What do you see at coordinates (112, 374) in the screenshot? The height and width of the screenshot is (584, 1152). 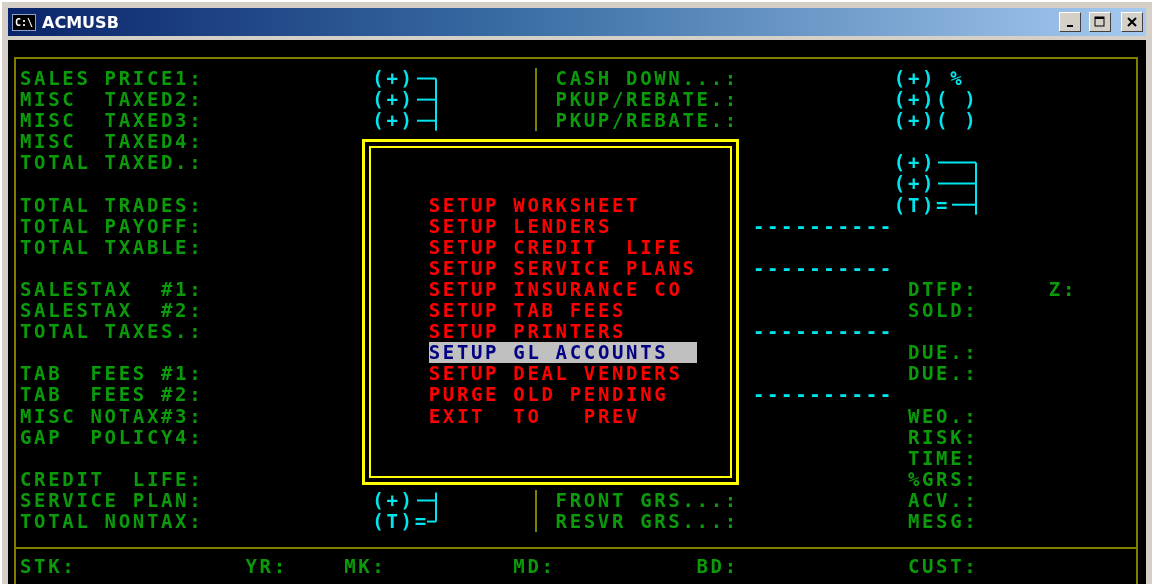 I see `field-label: TAB FEES #1:` at bounding box center [112, 374].